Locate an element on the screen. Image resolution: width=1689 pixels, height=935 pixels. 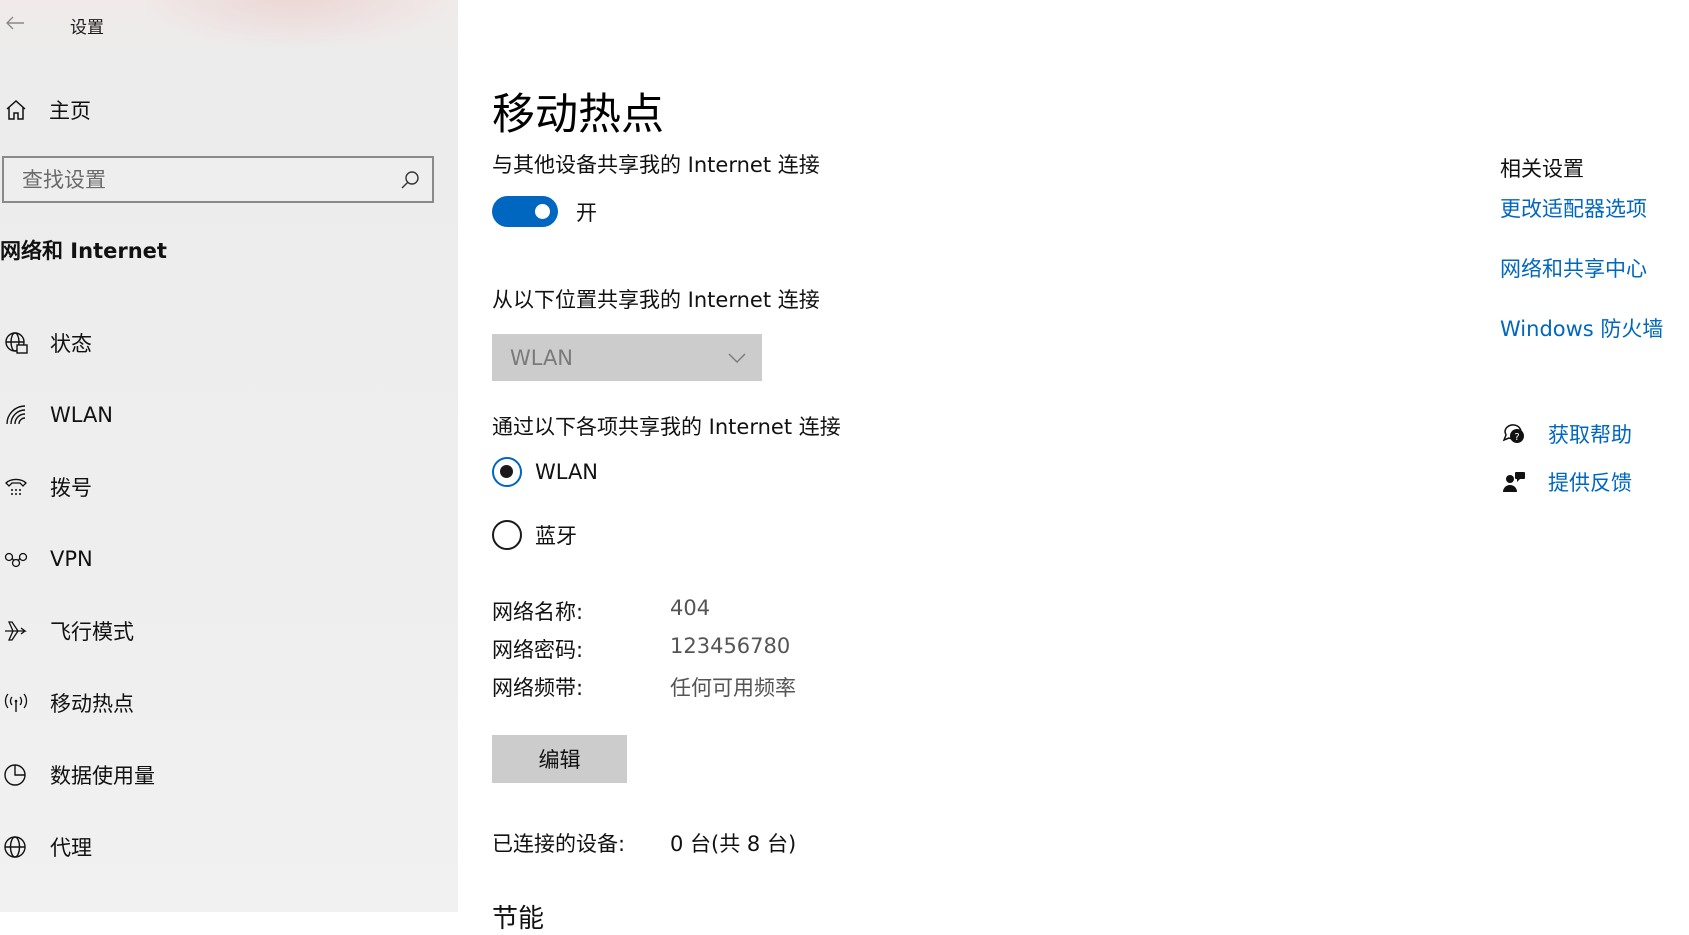
info-value: 404 is located at coordinates (690, 608).